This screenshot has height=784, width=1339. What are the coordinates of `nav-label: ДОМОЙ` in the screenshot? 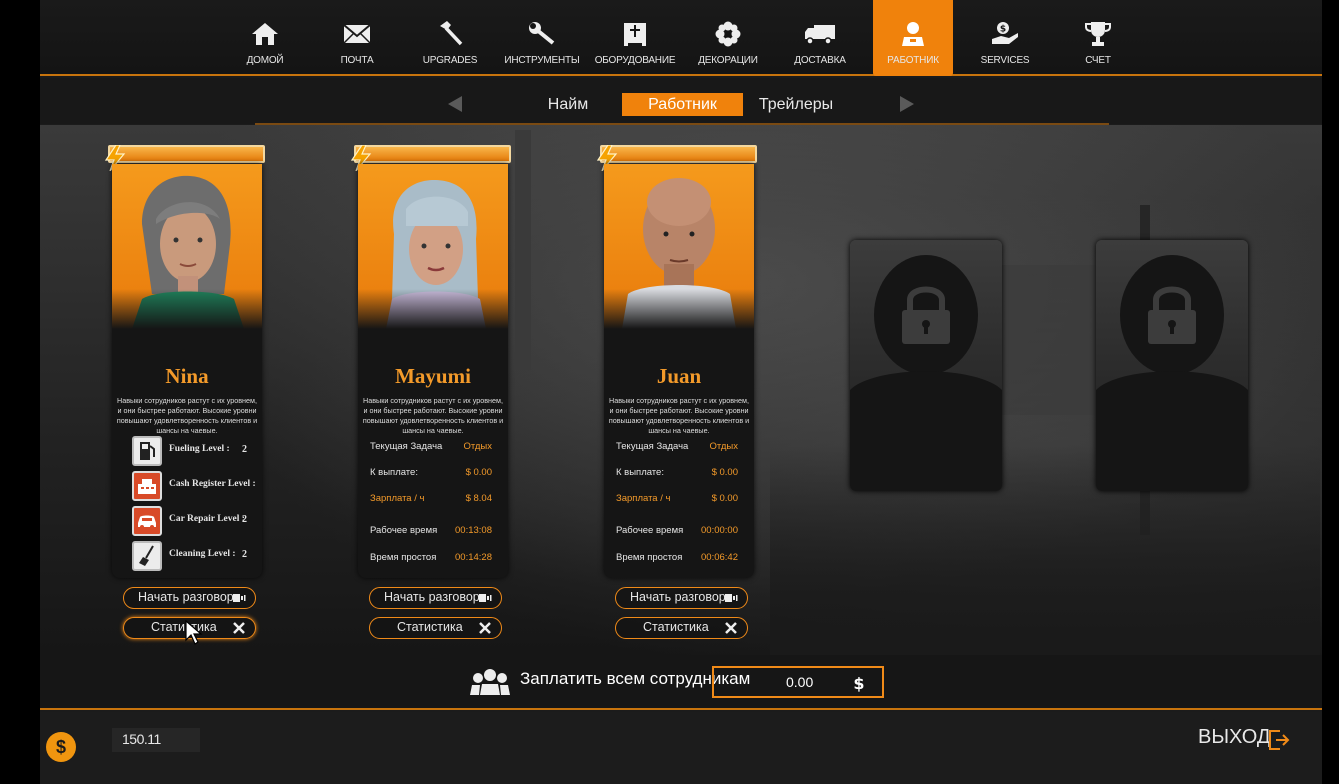 It's located at (265, 60).